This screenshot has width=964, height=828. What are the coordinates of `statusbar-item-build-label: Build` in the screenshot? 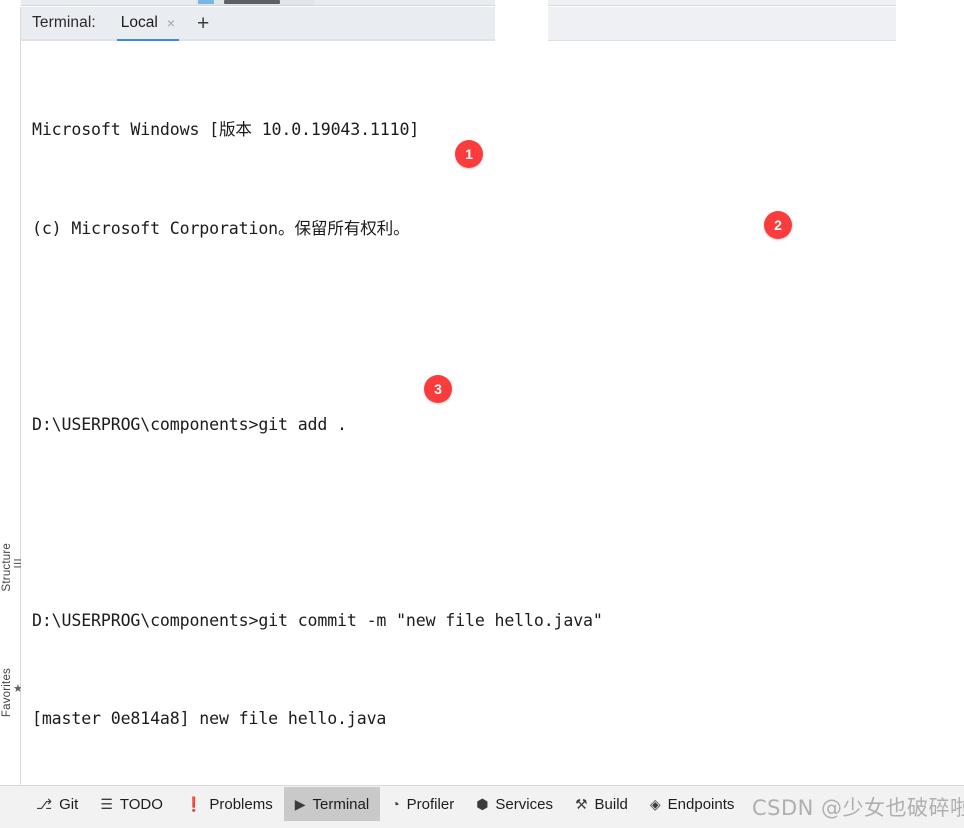 It's located at (611, 804).